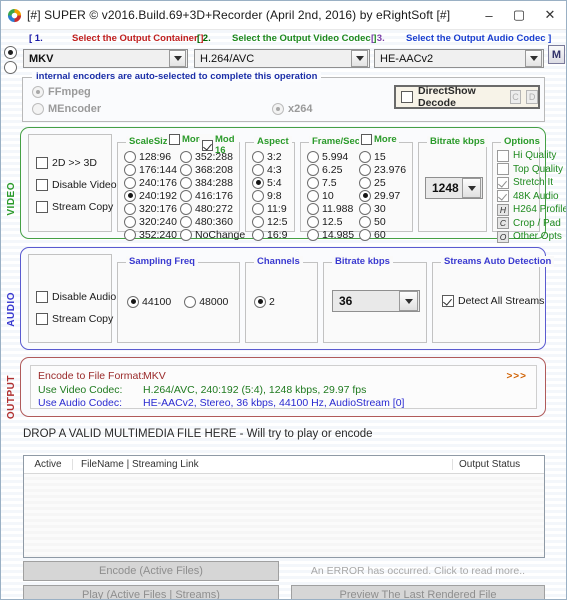  What do you see at coordinates (387, 195) in the screenshot?
I see `option-label: 29.97` at bounding box center [387, 195].